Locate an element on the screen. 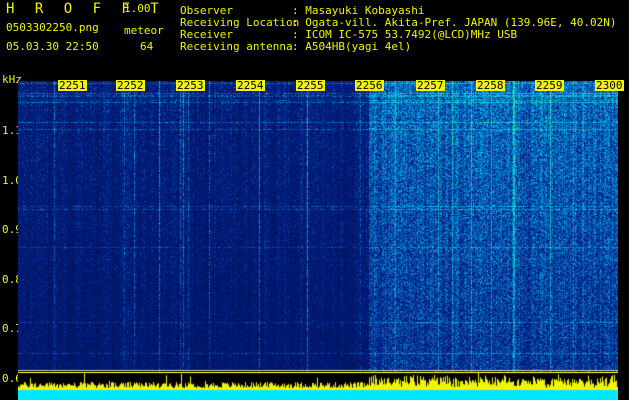 Image resolution: width=629 pixels, height=400 pixels. meteor-count: 64 is located at coordinates (147, 46).